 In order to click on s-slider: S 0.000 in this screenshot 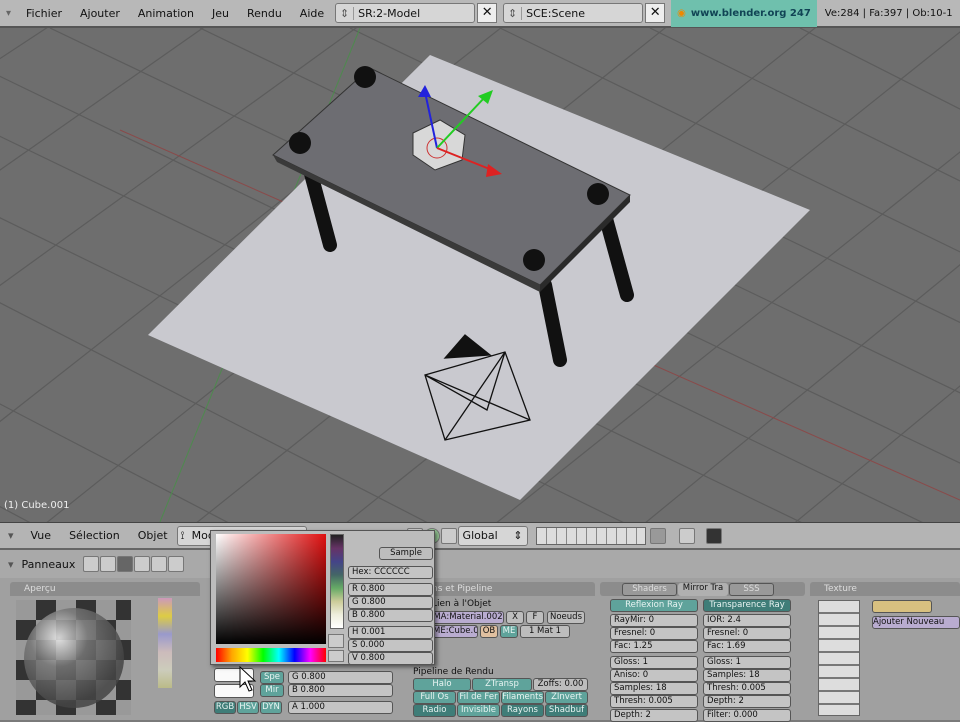, I will do `click(390, 645)`.